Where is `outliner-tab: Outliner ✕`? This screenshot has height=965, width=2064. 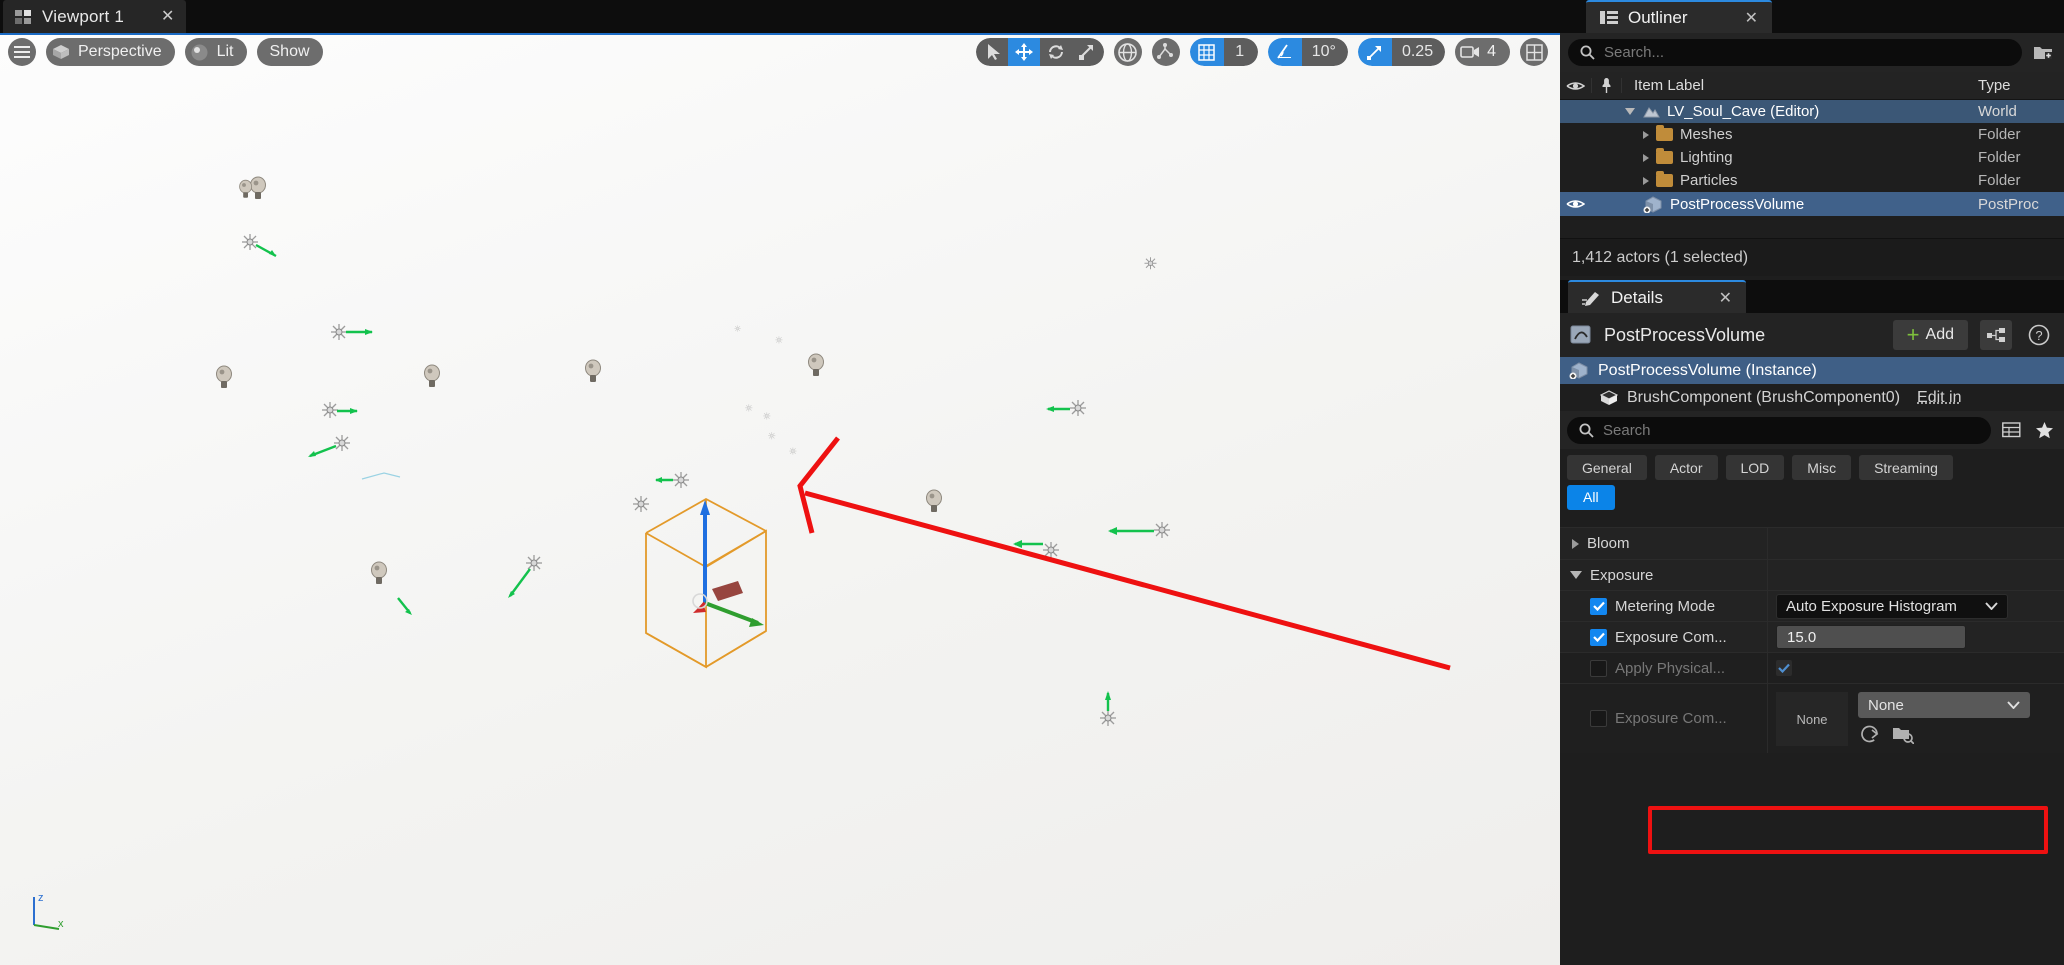 outliner-tab: Outliner ✕ is located at coordinates (1679, 16).